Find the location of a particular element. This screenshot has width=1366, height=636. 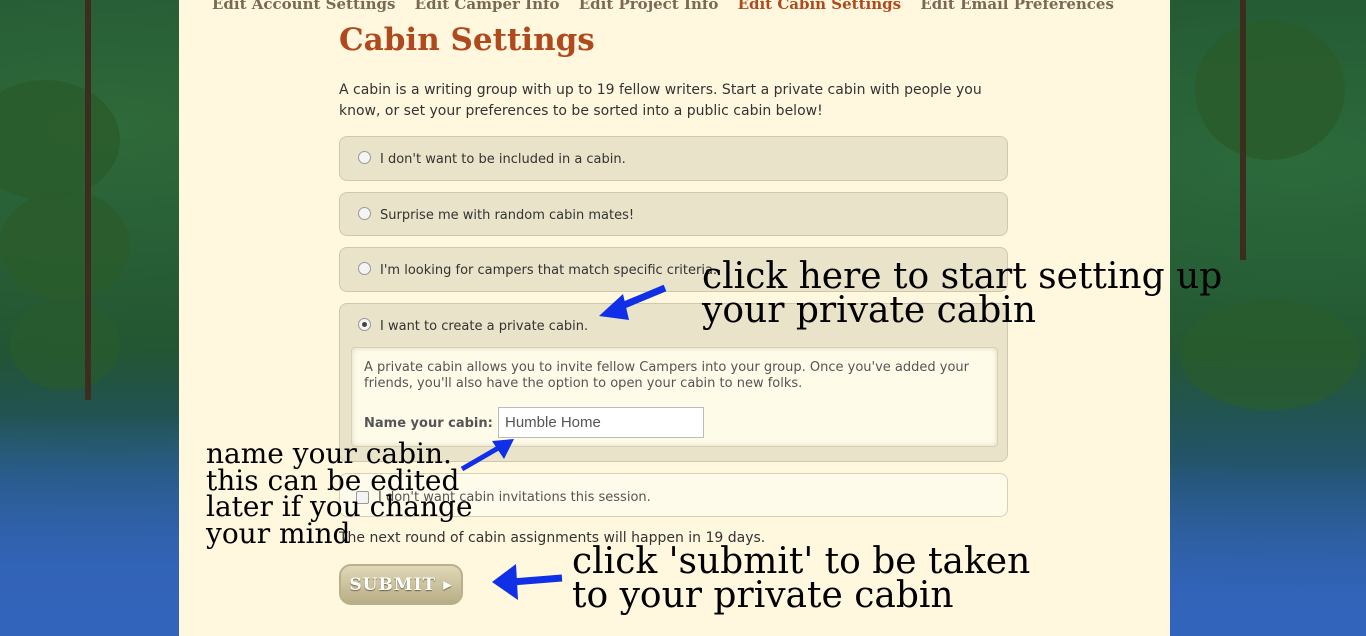

tab-project-info: Edit Project Info is located at coordinates (649, 6).